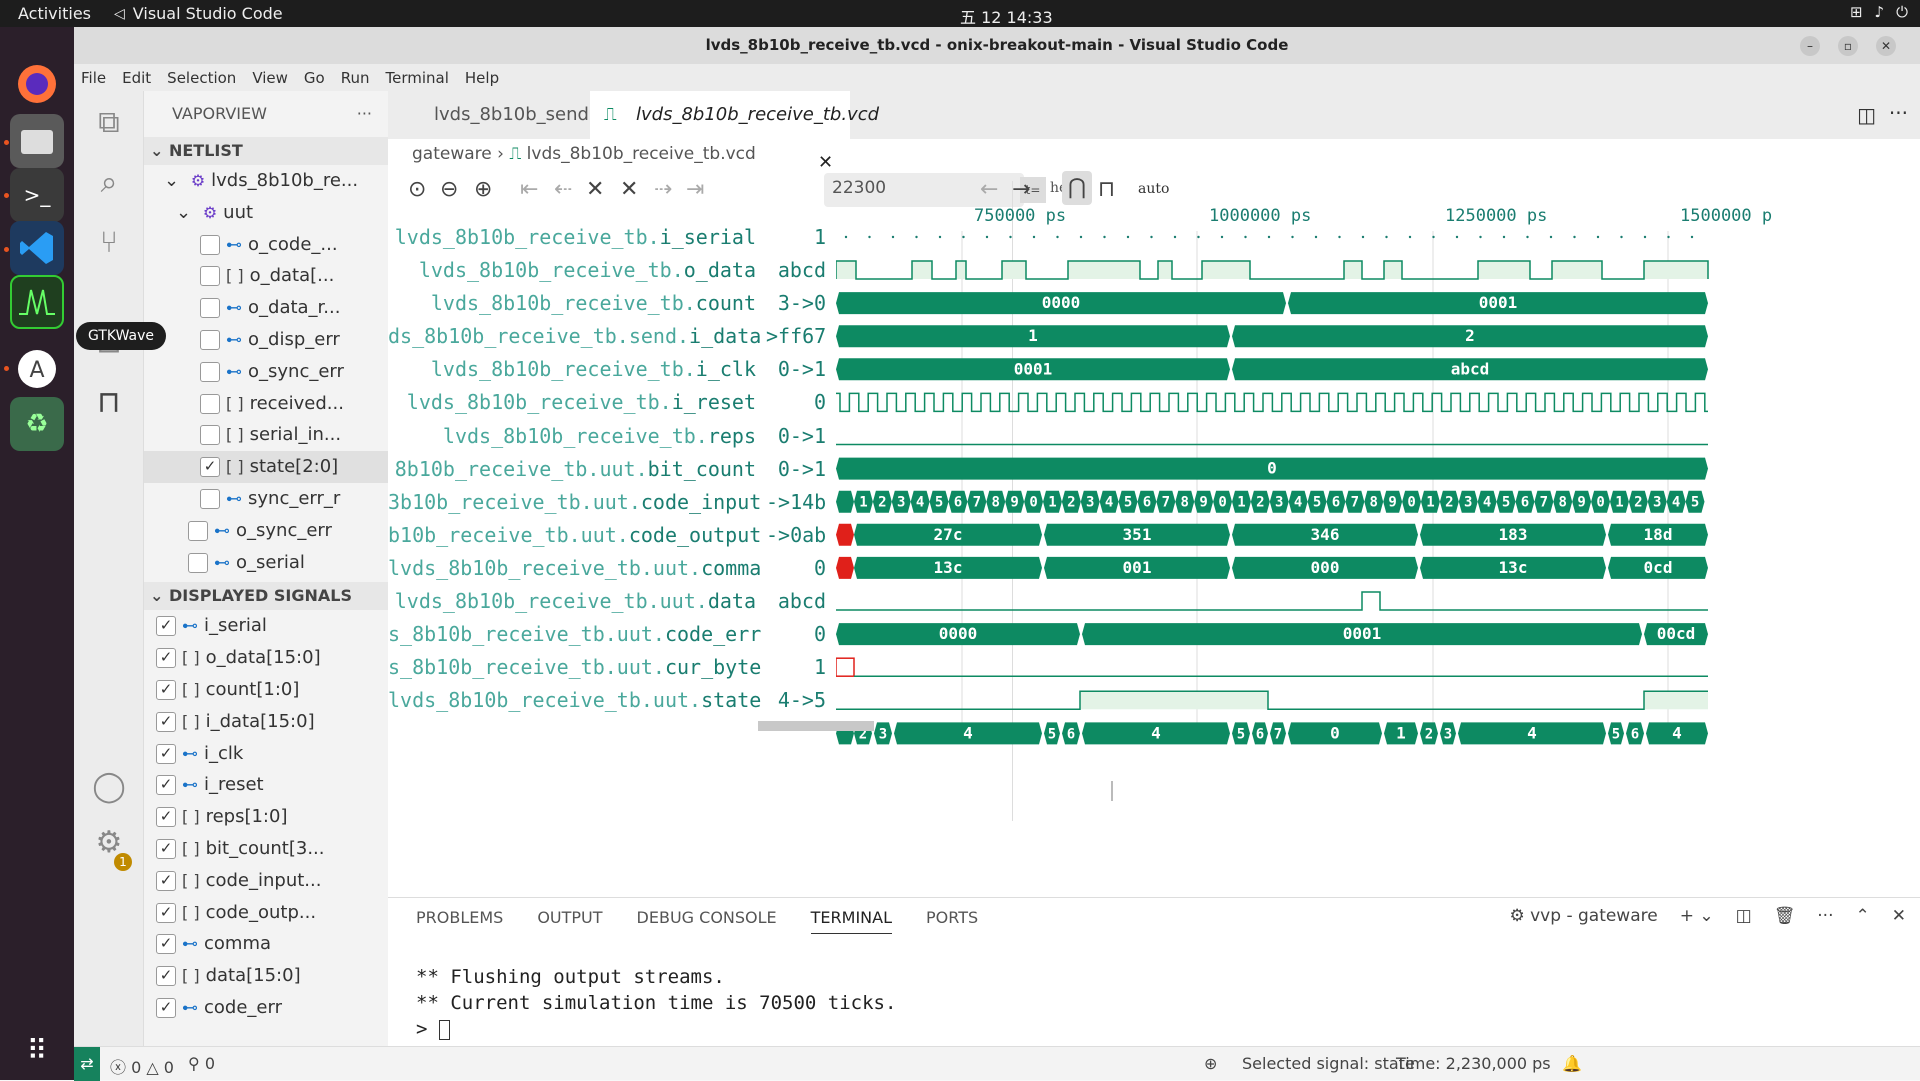  Describe the element at coordinates (1021, 189) in the screenshot. I see `search-next-icon: →` at that location.